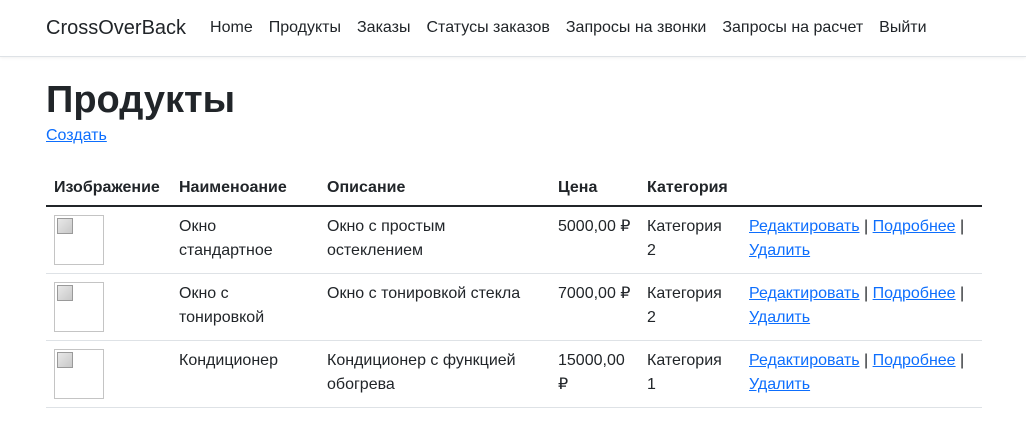 This screenshot has height=434, width=1026. Describe the element at coordinates (594, 374) in the screenshot. I see `product-price: 15000,00 ₽` at that location.